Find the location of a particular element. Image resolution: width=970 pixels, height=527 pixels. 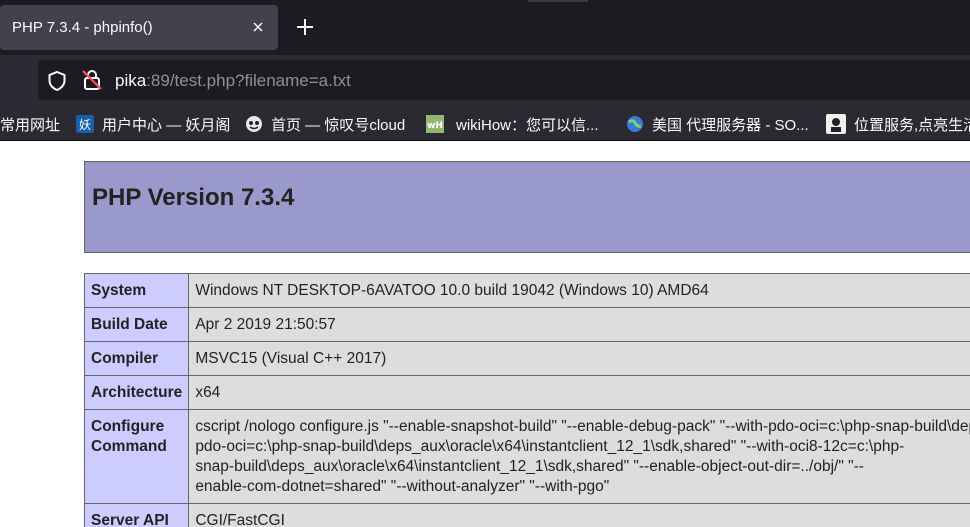

close-tab-icon is located at coordinates (258, 27).